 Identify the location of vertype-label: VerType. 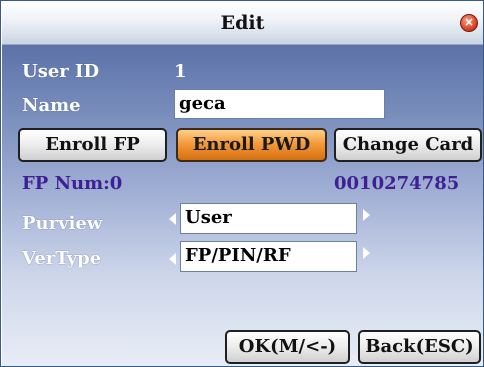
(62, 258).